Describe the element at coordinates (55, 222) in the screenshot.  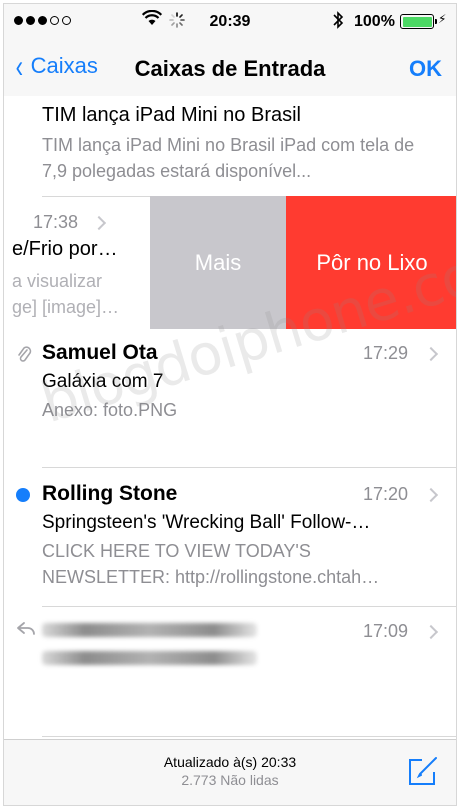
I see `message-time: 17:38` at that location.